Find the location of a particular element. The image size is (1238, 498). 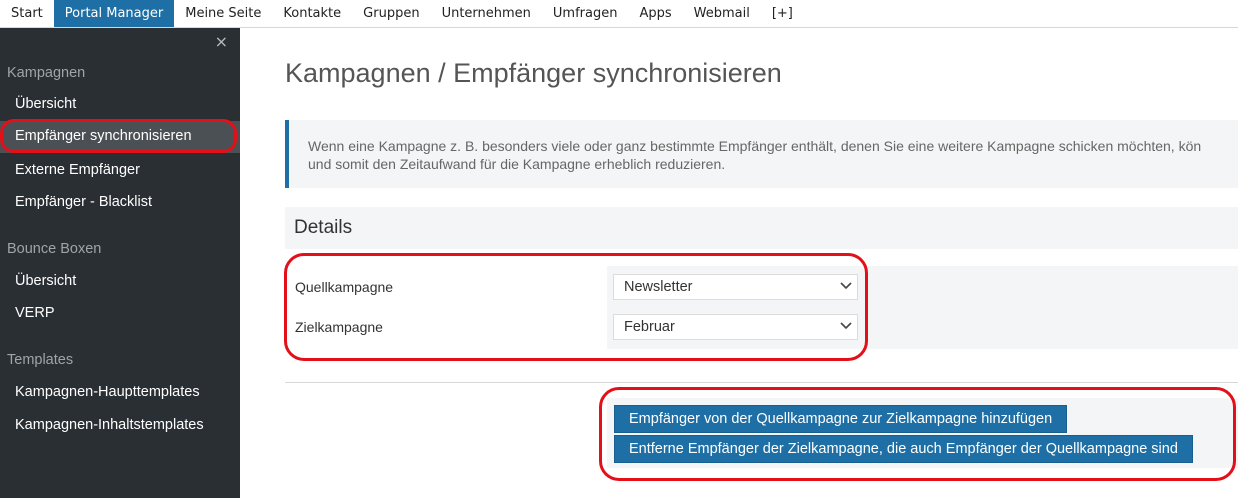

tab-gruppen: Gruppen is located at coordinates (391, 13).